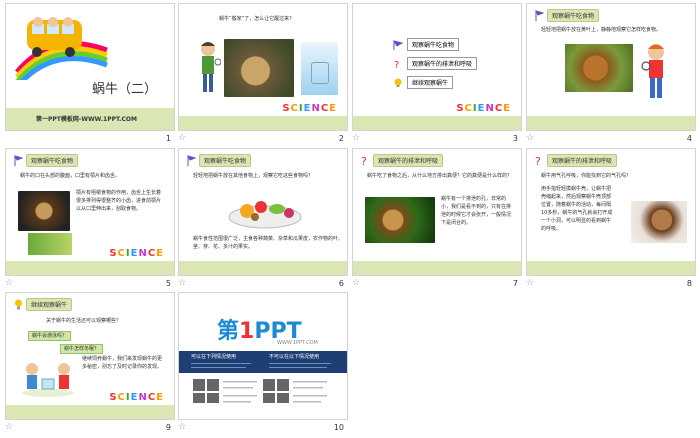 Image resolution: width=700 pixels, height=438 pixels. What do you see at coordinates (263, 362) in the screenshot?
I see `info-panel: 可以在下列情况使用 不可以在以下情况使用` at bounding box center [263, 362].